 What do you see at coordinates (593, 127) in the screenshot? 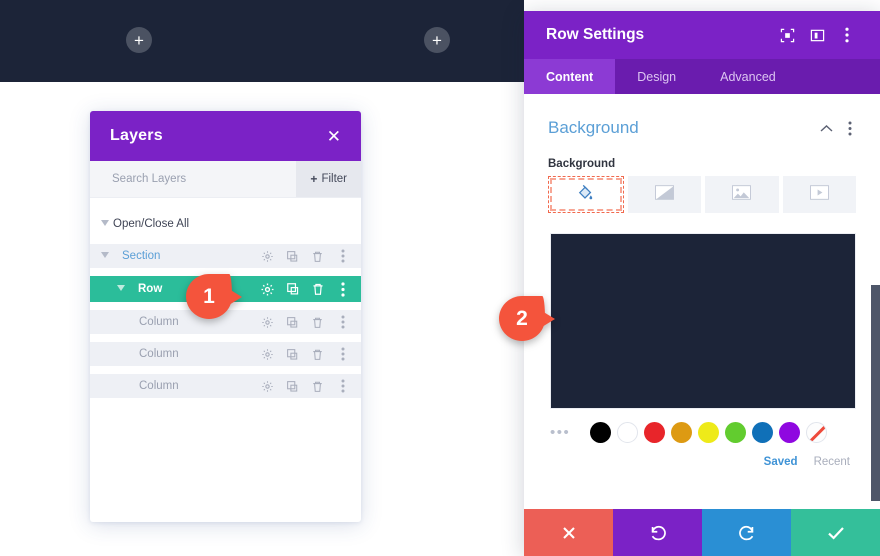
I see `section-title: Background` at bounding box center [593, 127].